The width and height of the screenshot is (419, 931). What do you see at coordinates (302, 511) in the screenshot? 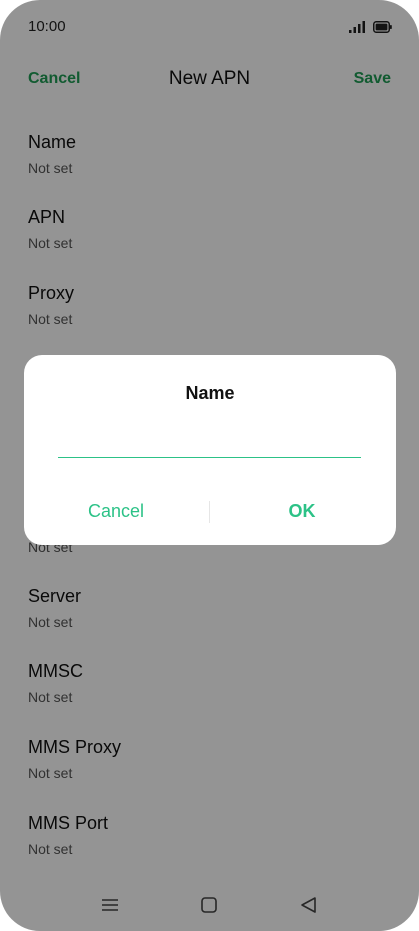
I see `dialog-ok-button: OK` at bounding box center [302, 511].